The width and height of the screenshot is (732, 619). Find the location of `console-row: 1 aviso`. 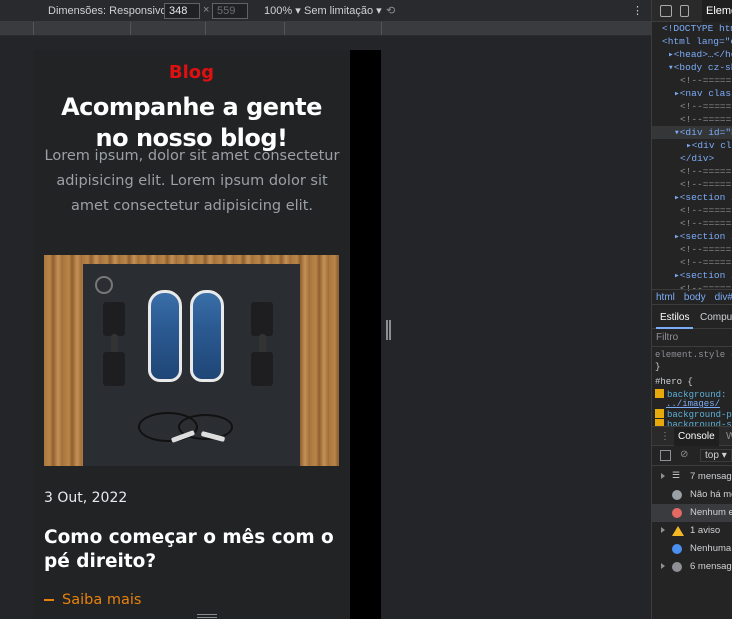

console-row: 1 aviso is located at coordinates (692, 531).